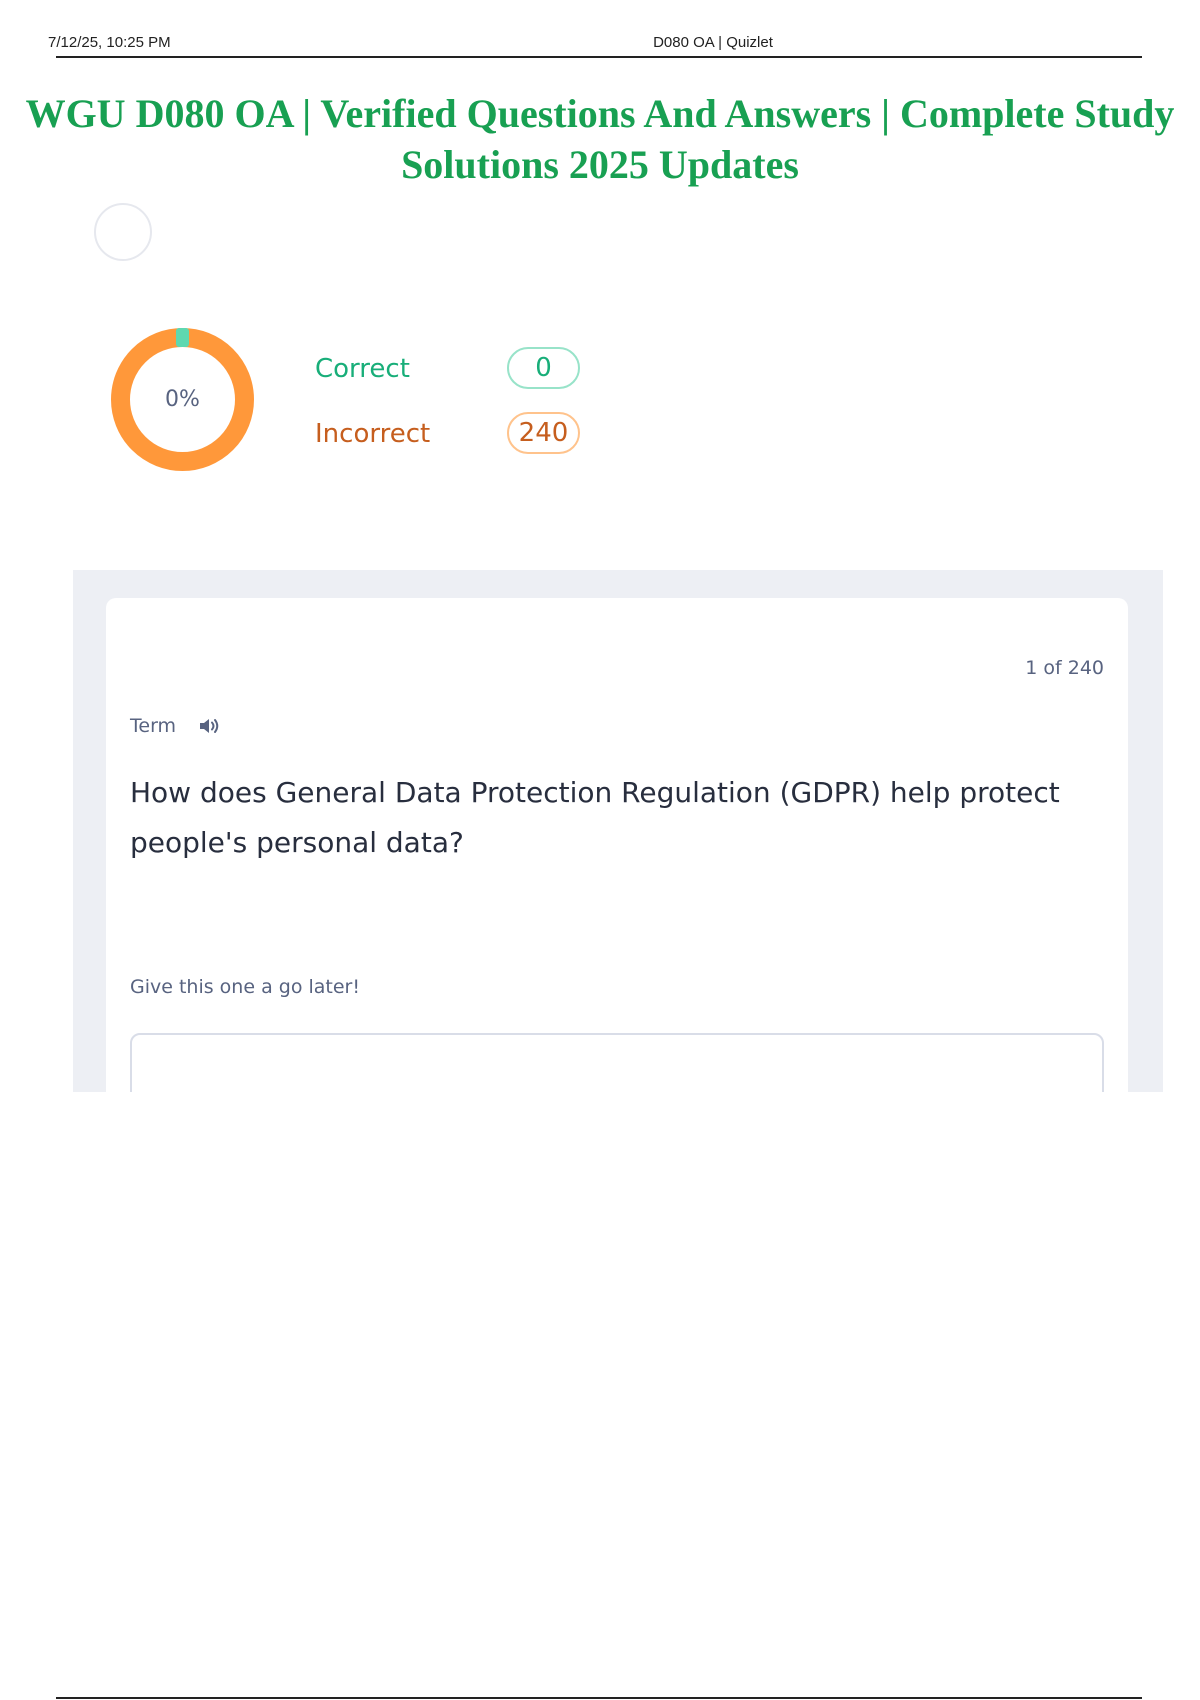 The width and height of the screenshot is (1200, 1700). What do you see at coordinates (182, 399) in the screenshot?
I see `progress-percent: 0%` at bounding box center [182, 399].